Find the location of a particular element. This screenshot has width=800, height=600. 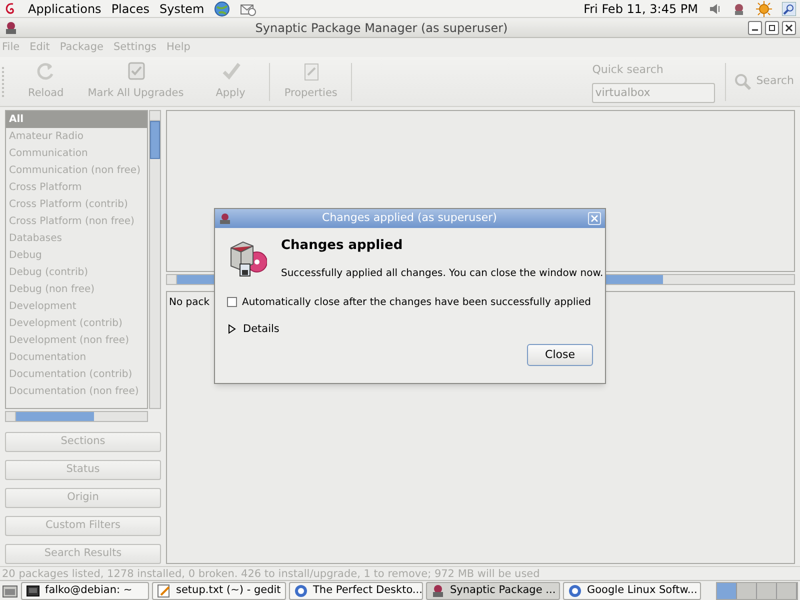

category-item: Documentation is located at coordinates (76, 357).